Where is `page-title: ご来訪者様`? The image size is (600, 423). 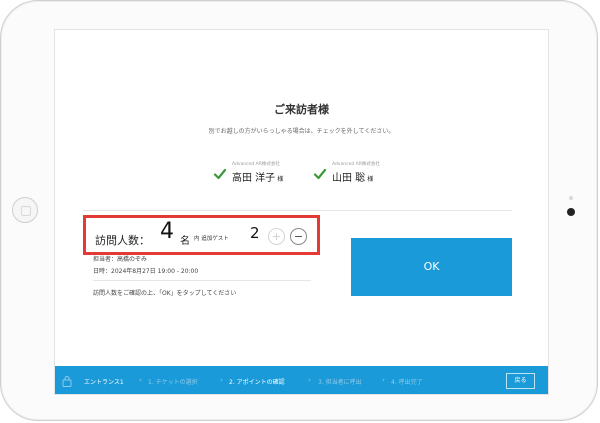
page-title: ご来訪者様 is located at coordinates (301, 109).